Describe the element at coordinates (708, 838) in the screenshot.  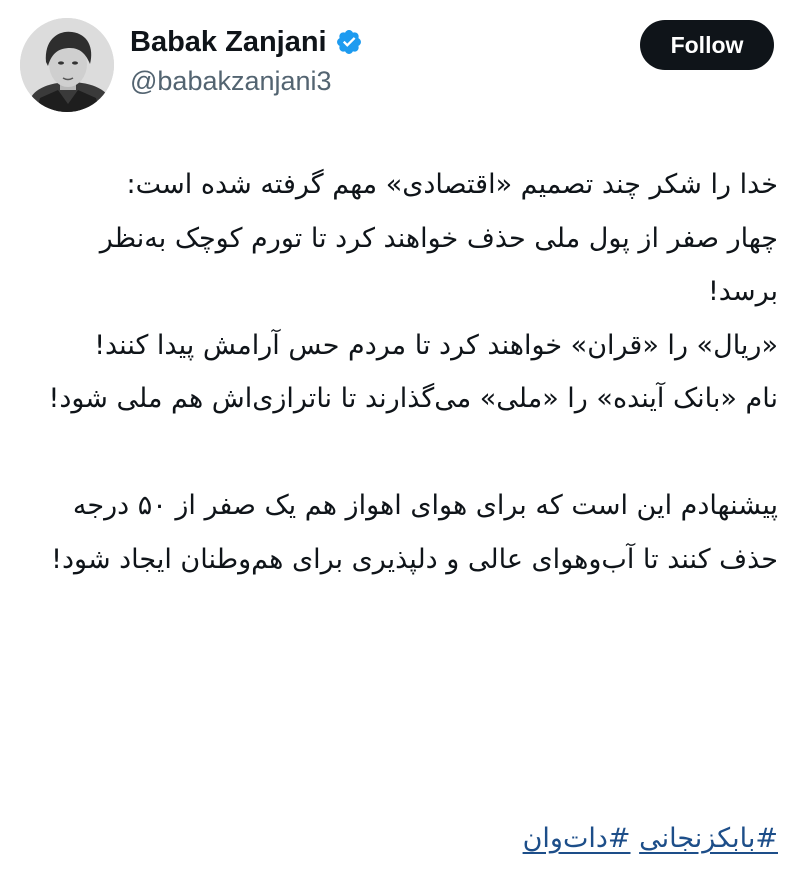
I see `hashtag-babakzanjani: #بابکزنجانی` at that location.